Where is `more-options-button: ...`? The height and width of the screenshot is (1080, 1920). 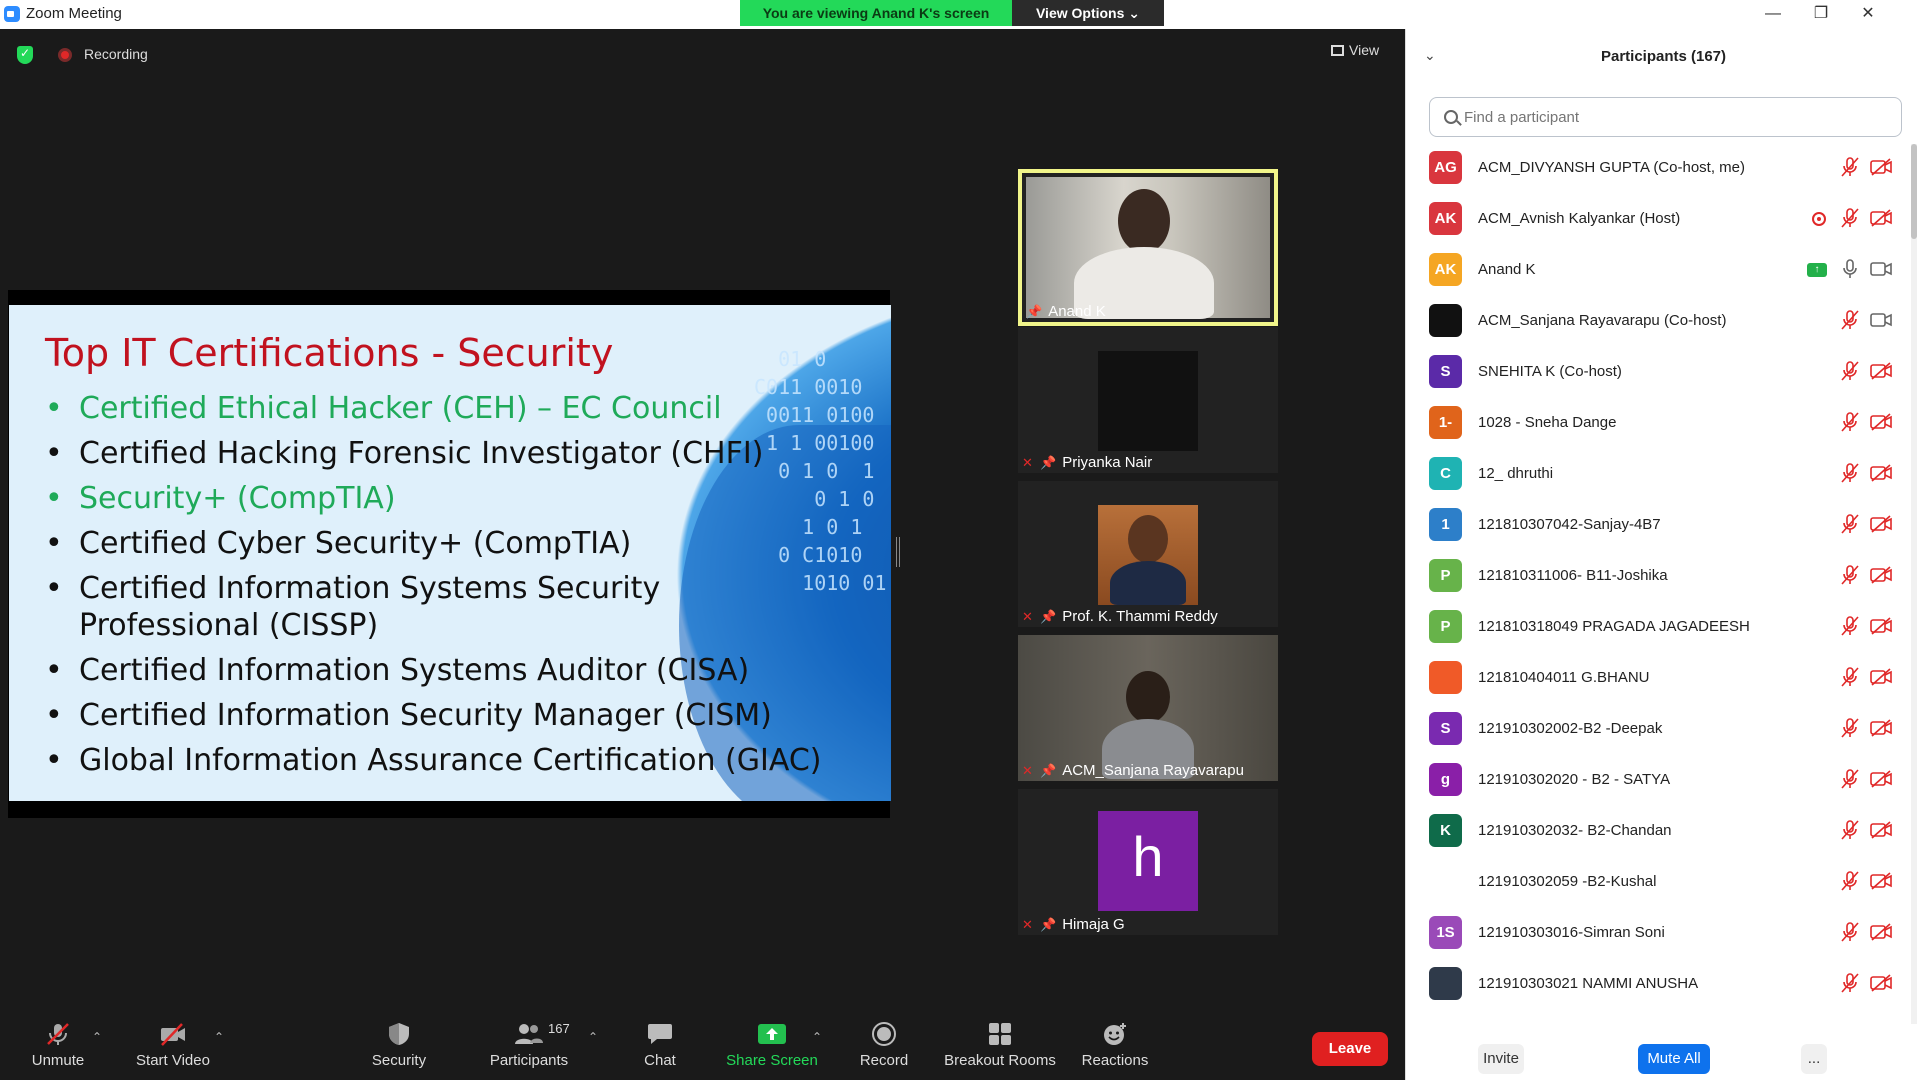 more-options-button: ... is located at coordinates (1814, 1059).